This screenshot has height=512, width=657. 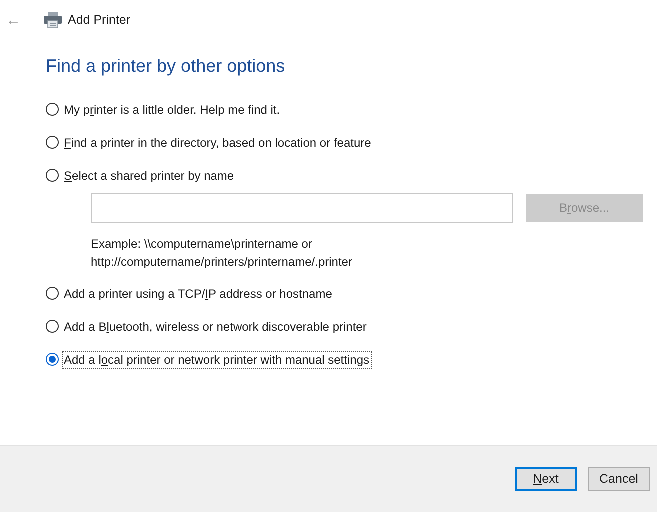 I want to click on printer-name-field, so click(x=302, y=208).